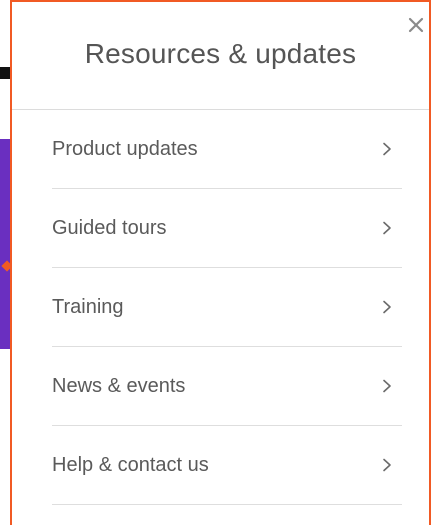 Image resolution: width=433 pixels, height=525 pixels. Describe the element at coordinates (88, 306) in the screenshot. I see `menu-item-label: Training` at that location.